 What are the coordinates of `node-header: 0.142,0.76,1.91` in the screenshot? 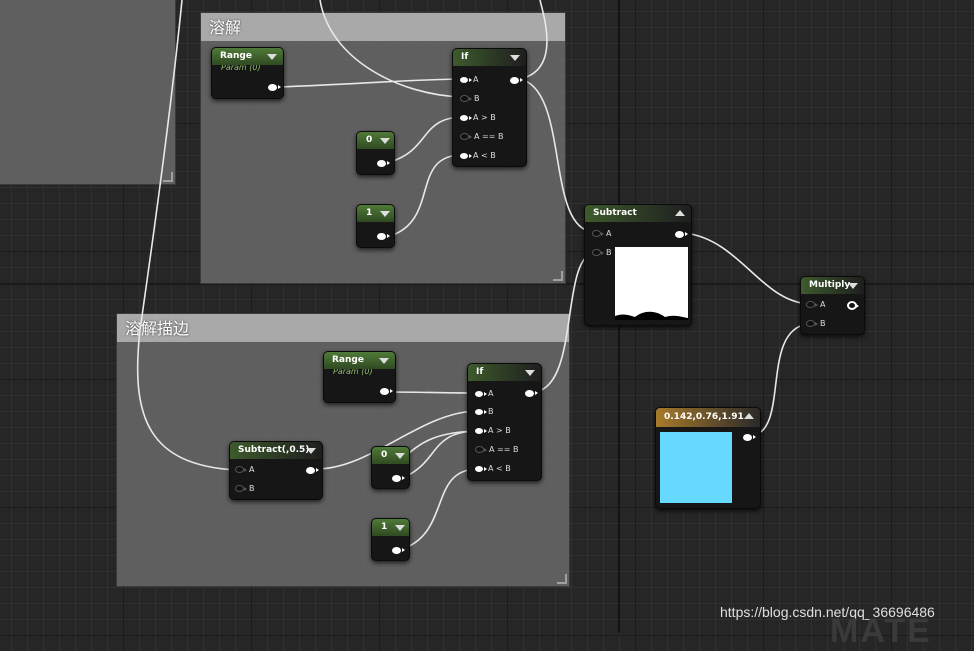 It's located at (708, 417).